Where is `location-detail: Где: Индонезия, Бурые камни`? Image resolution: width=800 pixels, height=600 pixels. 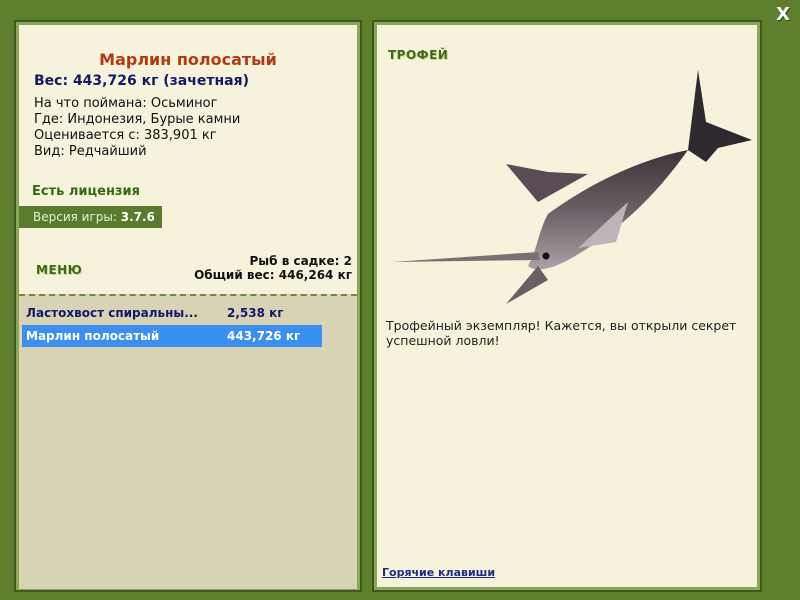 location-detail: Где: Индонезия, Бурые камни is located at coordinates (137, 119).